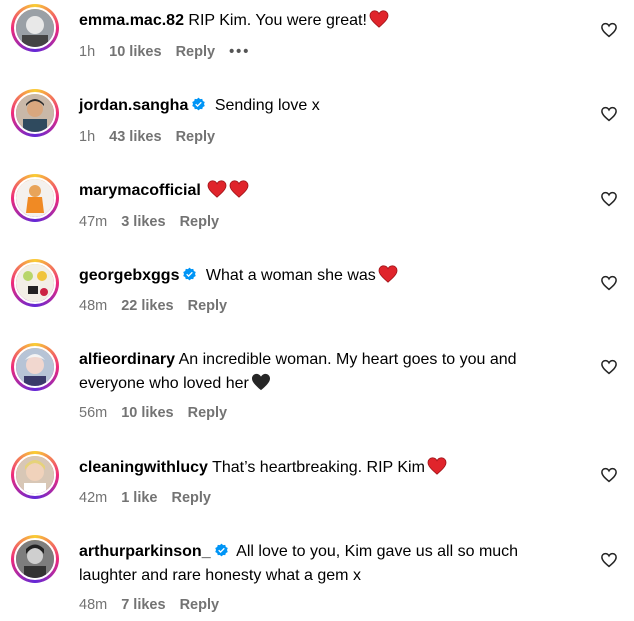 The width and height of the screenshot is (634, 621). I want to click on comment-username: jordan.sangha, so click(133, 105).